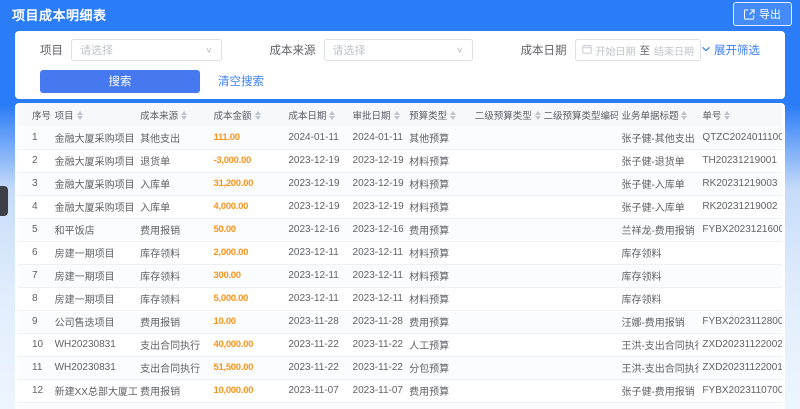 The width and height of the screenshot is (800, 409). I want to click on table-cell: 2023-11-22, so click(317, 368).